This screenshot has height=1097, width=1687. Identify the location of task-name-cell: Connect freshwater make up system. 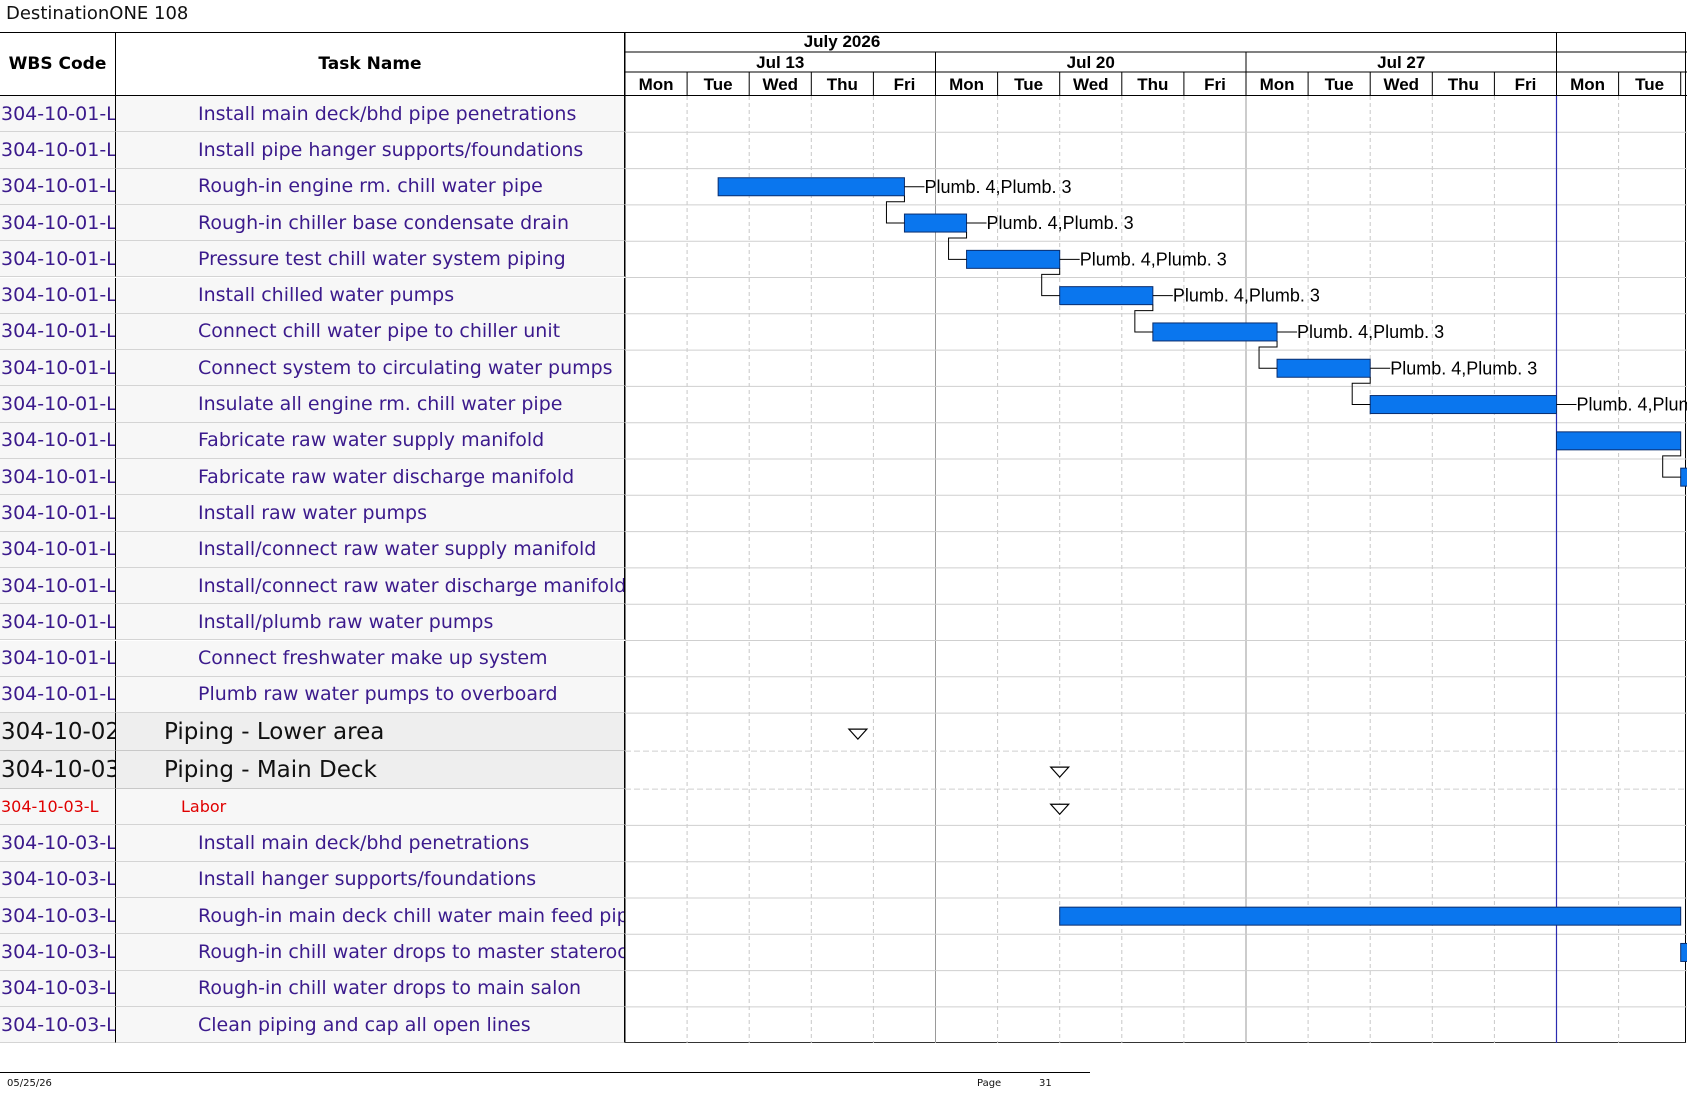
(370, 658).